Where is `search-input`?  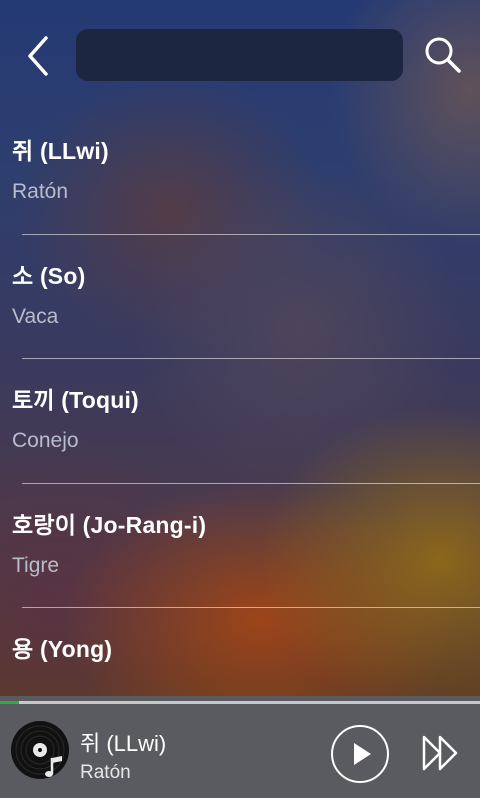 search-input is located at coordinates (239, 55).